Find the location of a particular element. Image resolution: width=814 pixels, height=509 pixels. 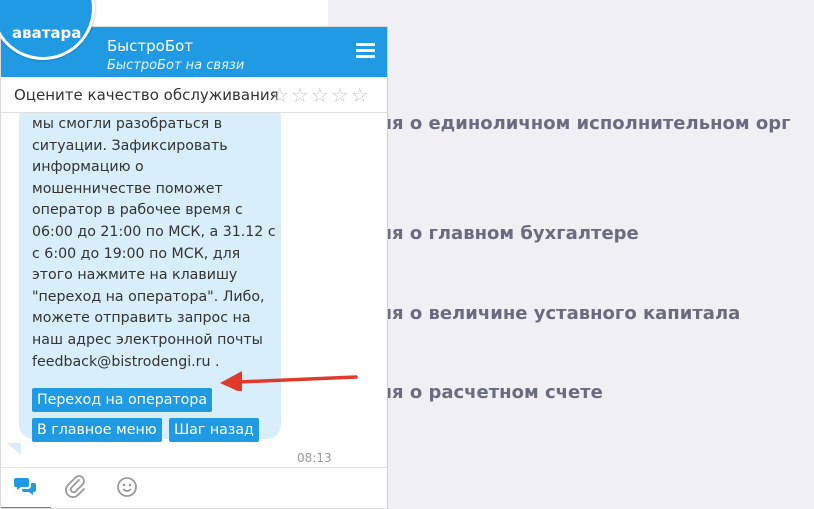

avatar: аватара is located at coordinates (48, 30).